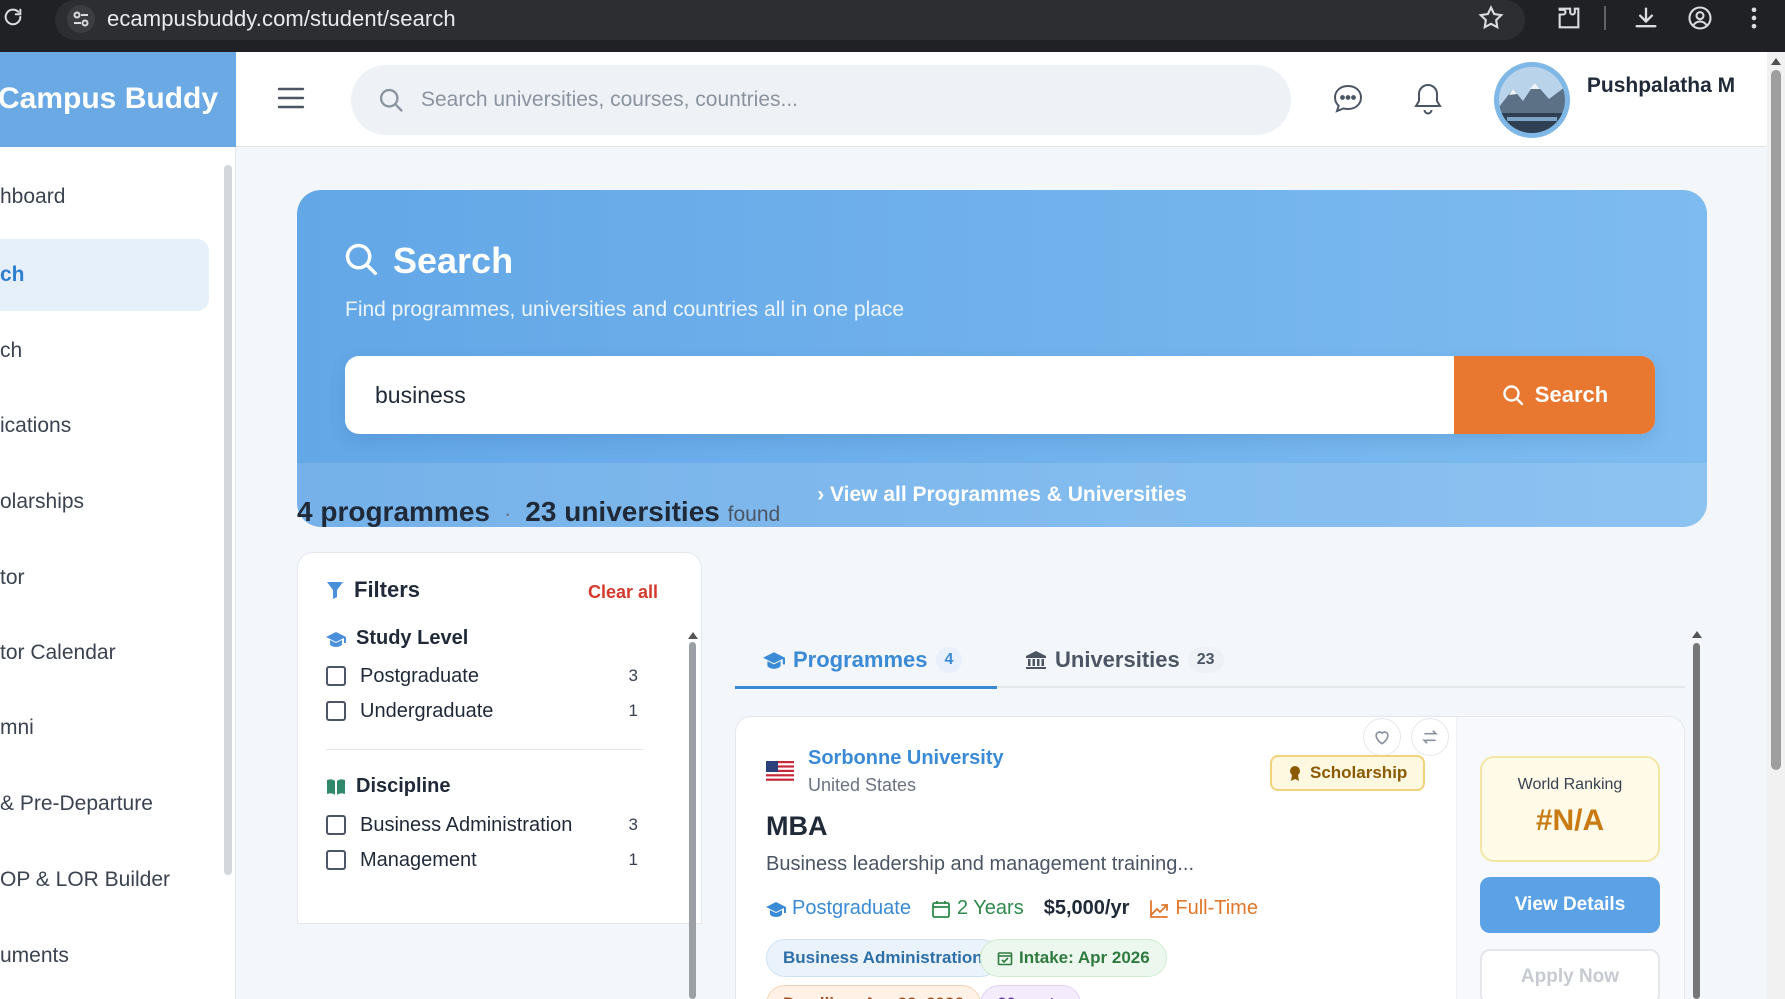 Image resolution: width=1785 pixels, height=999 pixels. What do you see at coordinates (1203, 908) in the screenshot?
I see `study-mode-meta: Full-Time` at bounding box center [1203, 908].